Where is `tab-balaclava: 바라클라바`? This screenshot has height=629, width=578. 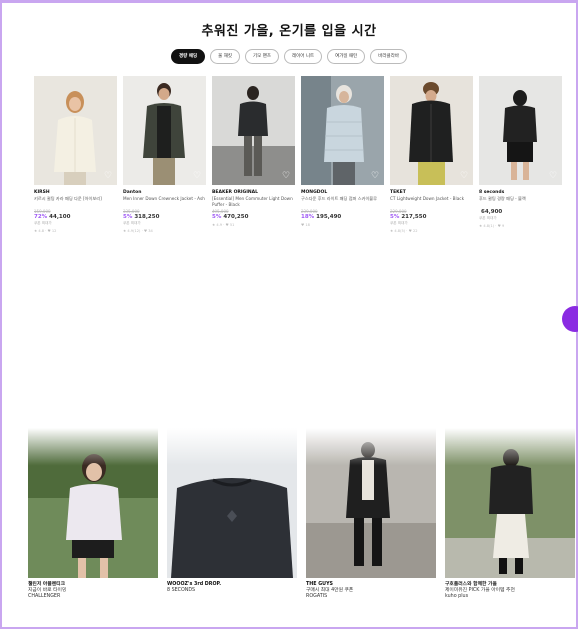
tab-balaclava: 바라클라바 is located at coordinates (388, 56).